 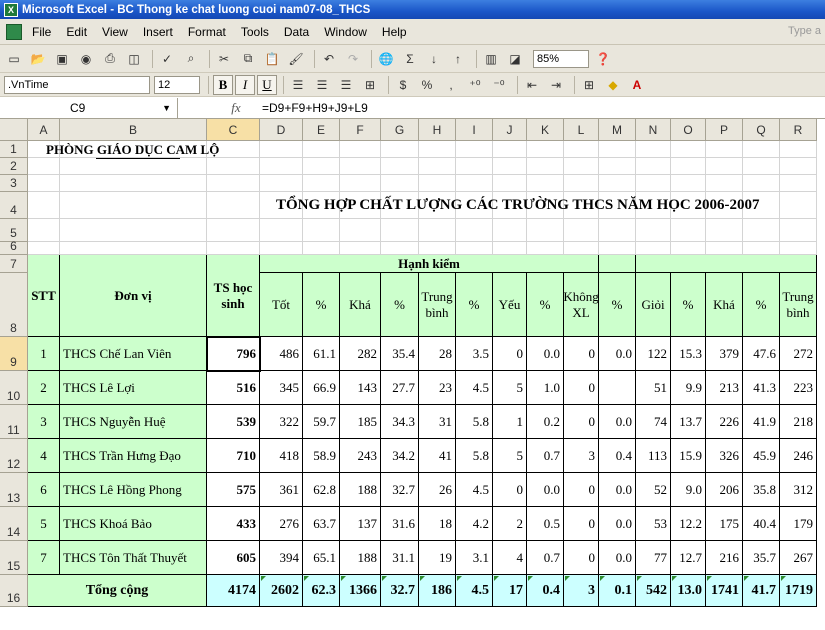 What do you see at coordinates (688, 130) in the screenshot?
I see `column-header-o: O` at bounding box center [688, 130].